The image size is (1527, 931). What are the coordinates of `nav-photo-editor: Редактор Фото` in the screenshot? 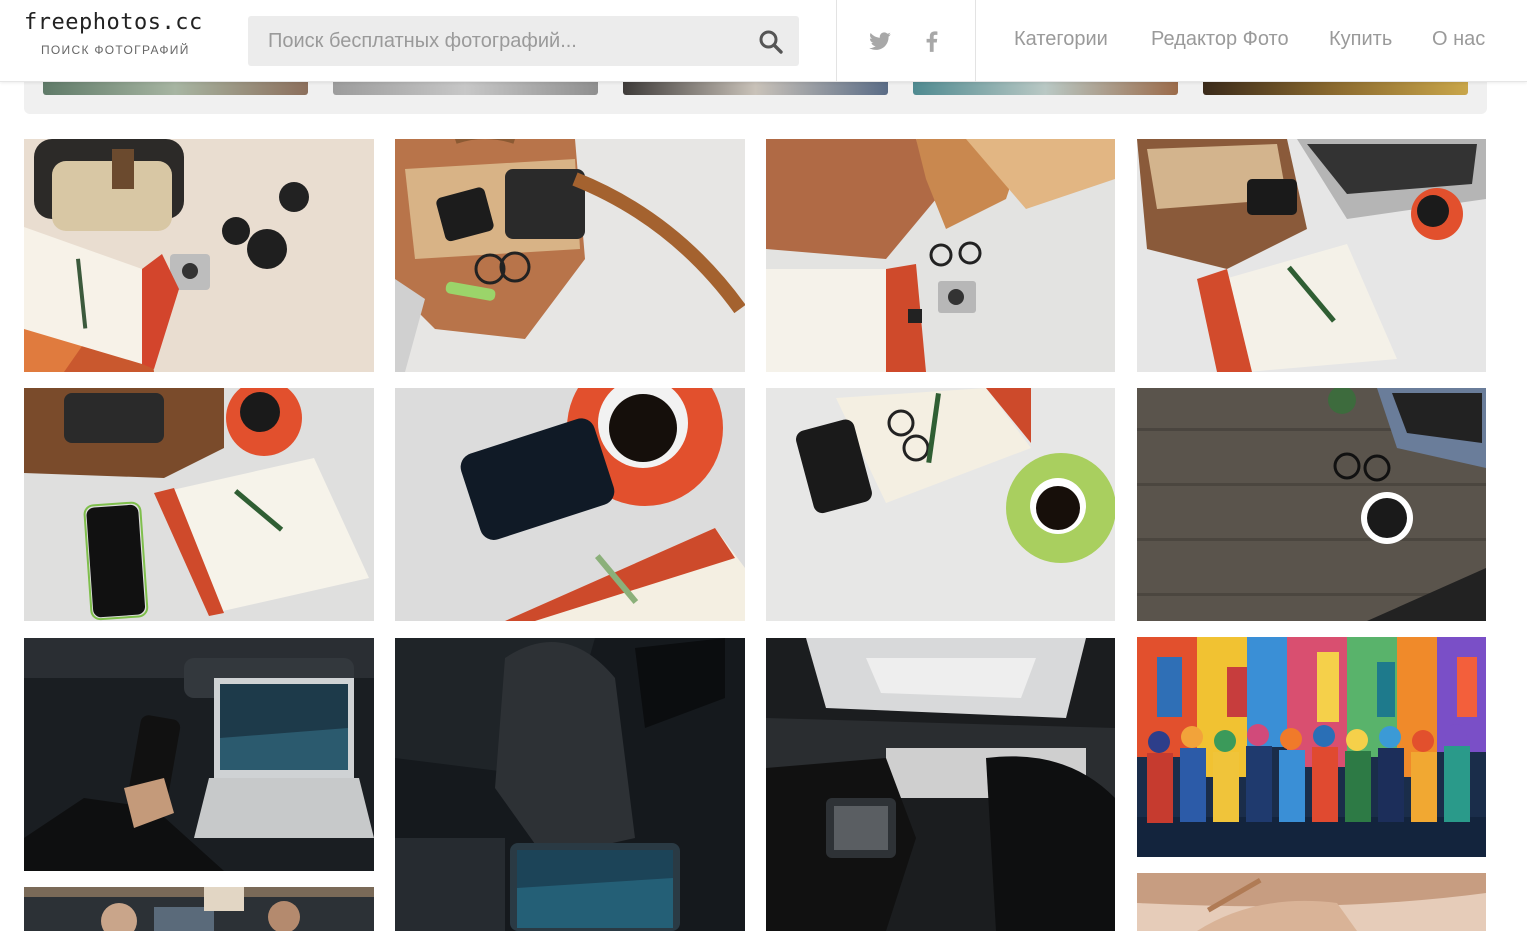 It's located at (1220, 39).